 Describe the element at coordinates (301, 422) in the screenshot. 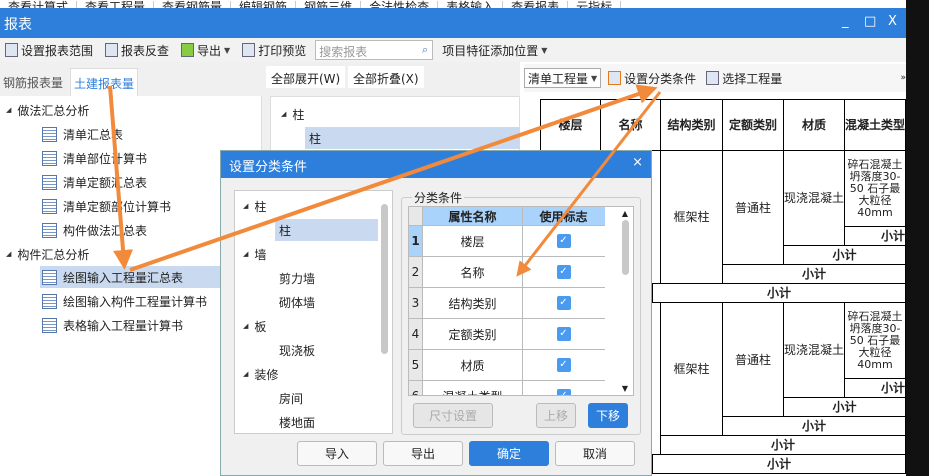

I see `dialog-tree-item: 楼地面` at that location.